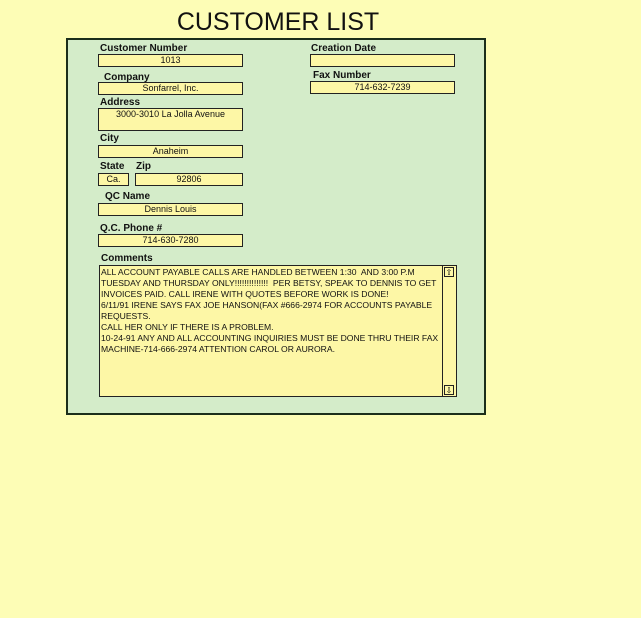 This screenshot has height=618, width=641. I want to click on fax-number-field: 714-632-7239, so click(382, 87).